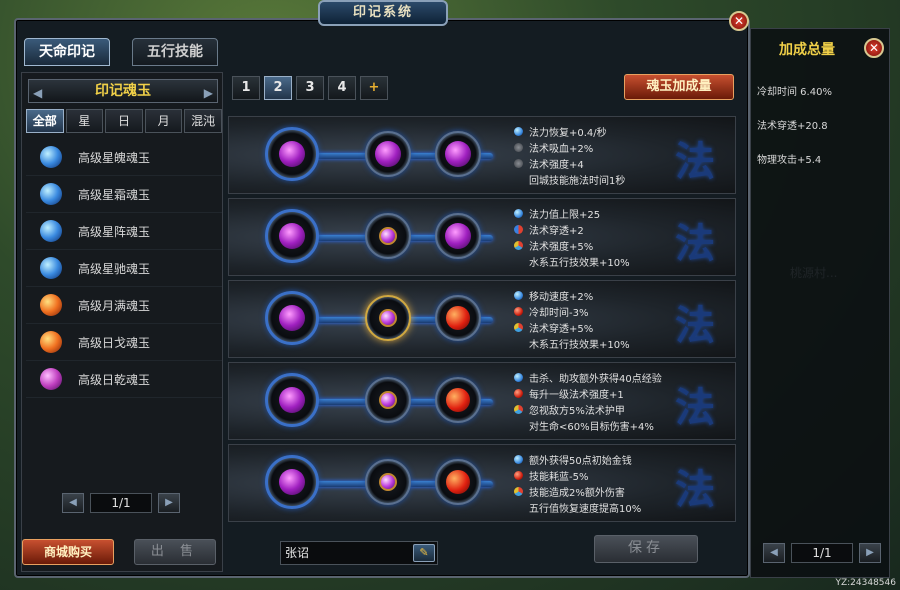 The image size is (900, 590). What do you see at coordinates (45, 121) in the screenshot?
I see `filter-all: 全部` at bounding box center [45, 121].